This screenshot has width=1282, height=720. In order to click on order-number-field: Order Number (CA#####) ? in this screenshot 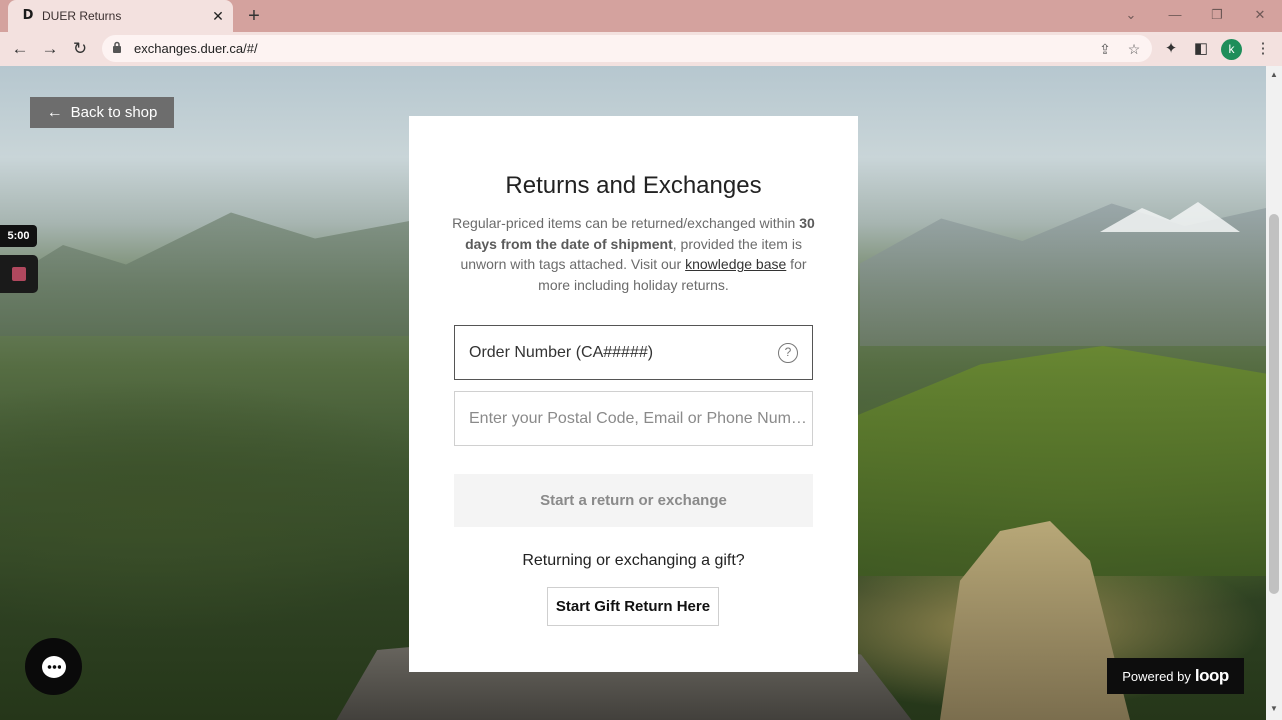, I will do `click(633, 352)`.